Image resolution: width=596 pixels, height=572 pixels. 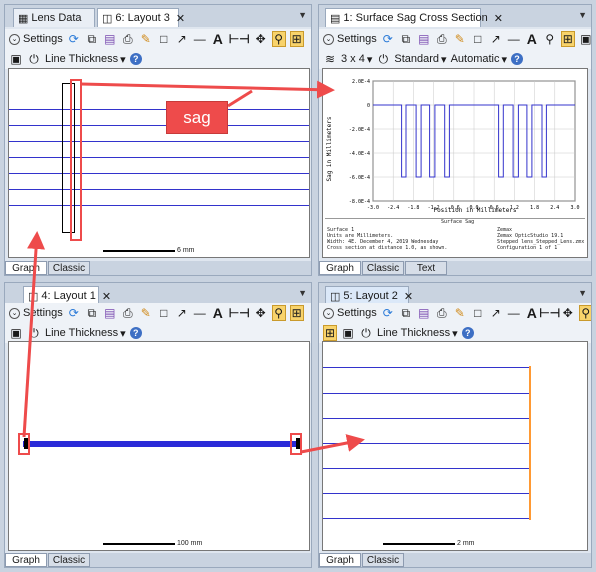 I want to click on tab-surface-sag: ▤ 1: Surface Sag Cross Section ✕, so click(x=414, y=17).